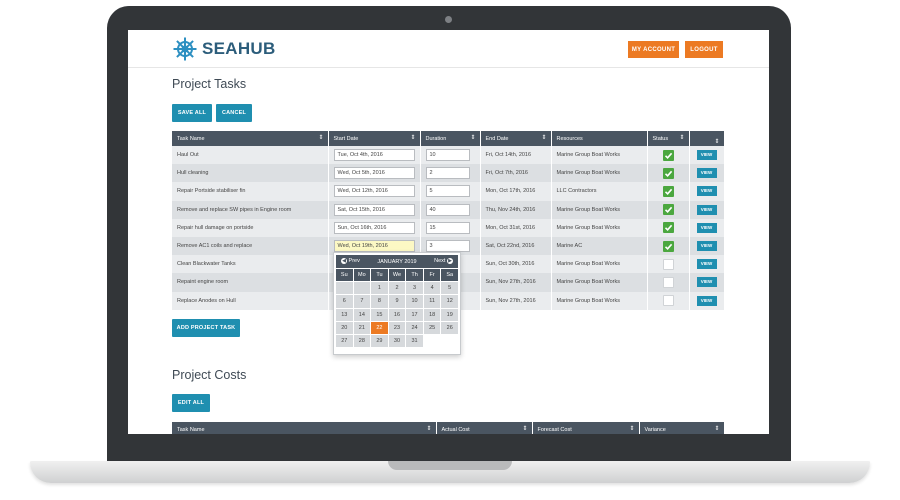 Image resolution: width=900 pixels, height=500 pixels. Describe the element at coordinates (449, 275) in the screenshot. I see `day-of-week-label: Sa` at that location.